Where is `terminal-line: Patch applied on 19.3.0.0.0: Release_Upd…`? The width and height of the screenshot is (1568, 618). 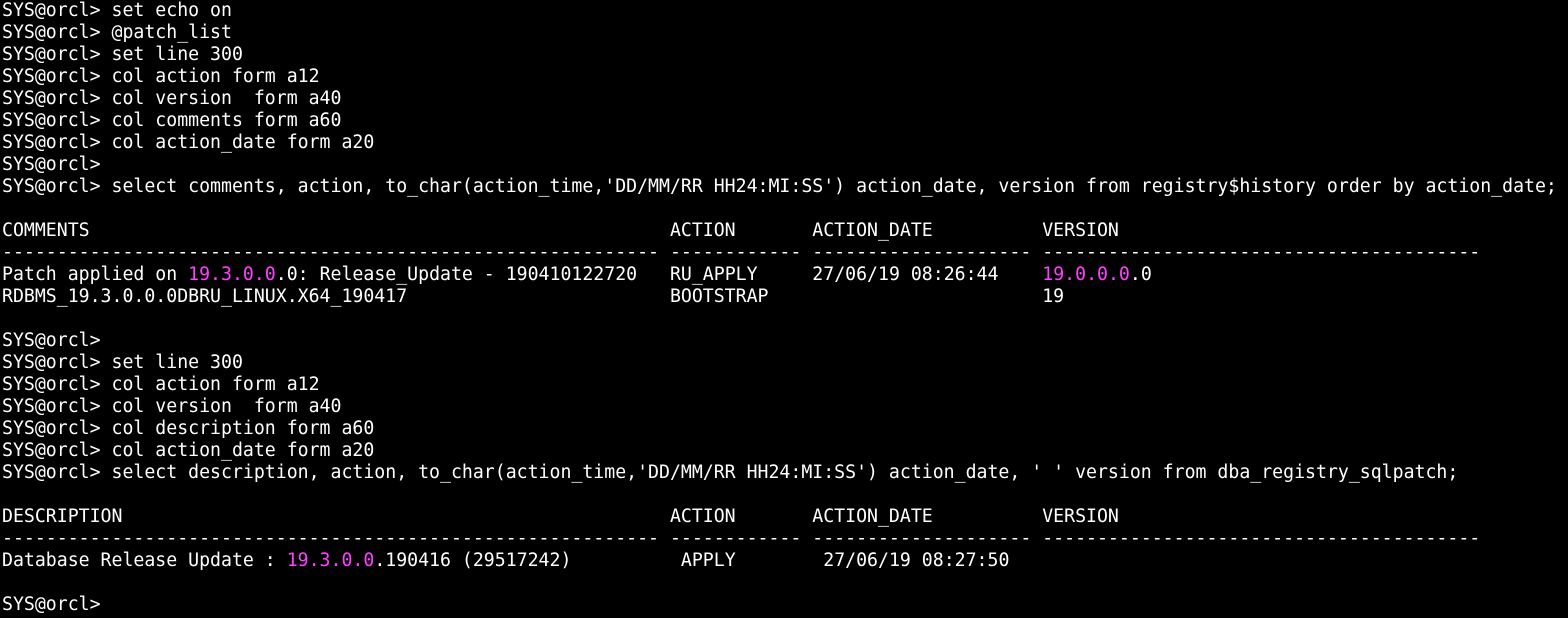 terminal-line: Patch applied on 19.3.0.0.0: Release_Upd… is located at coordinates (784, 275).